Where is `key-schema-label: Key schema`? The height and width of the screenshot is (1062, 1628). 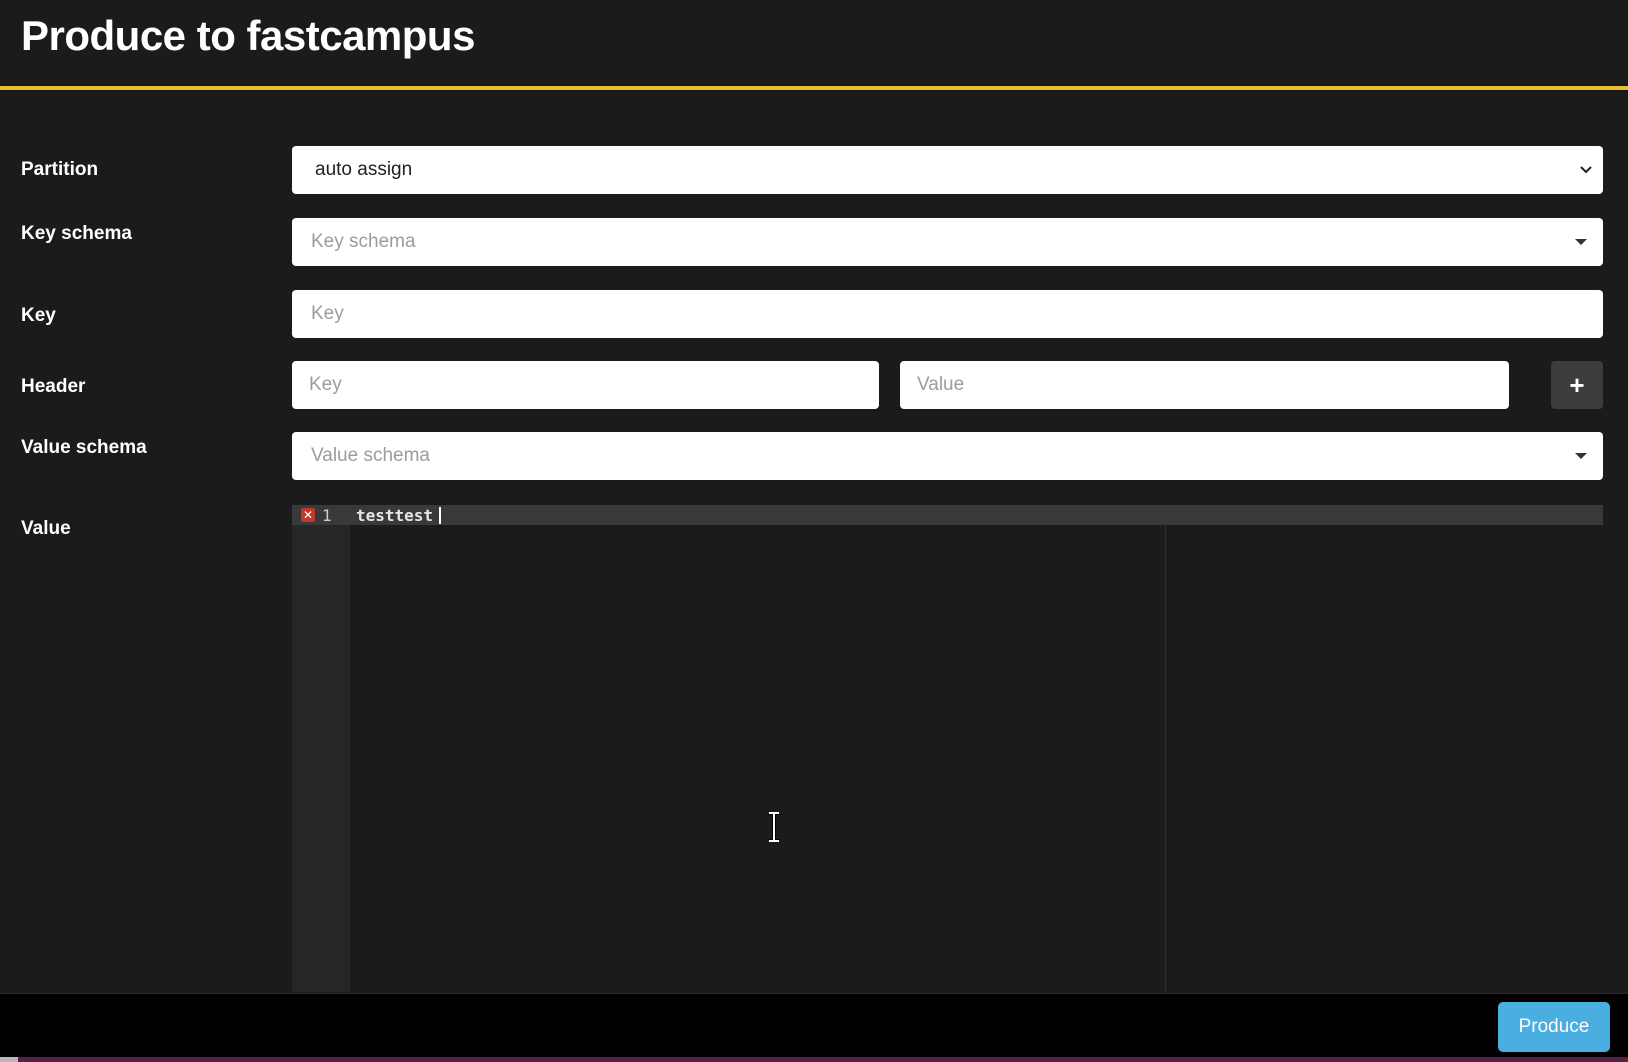
key-schema-label: Key schema is located at coordinates (76, 233).